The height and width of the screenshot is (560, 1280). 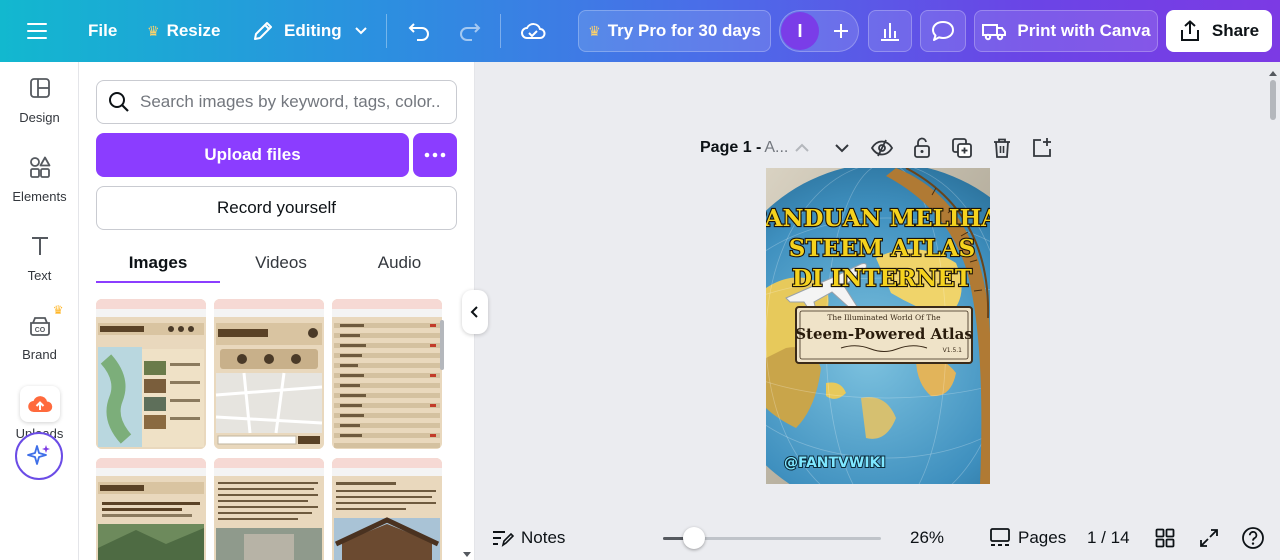 I want to click on cloud-upload-icon, so click(x=39, y=404).